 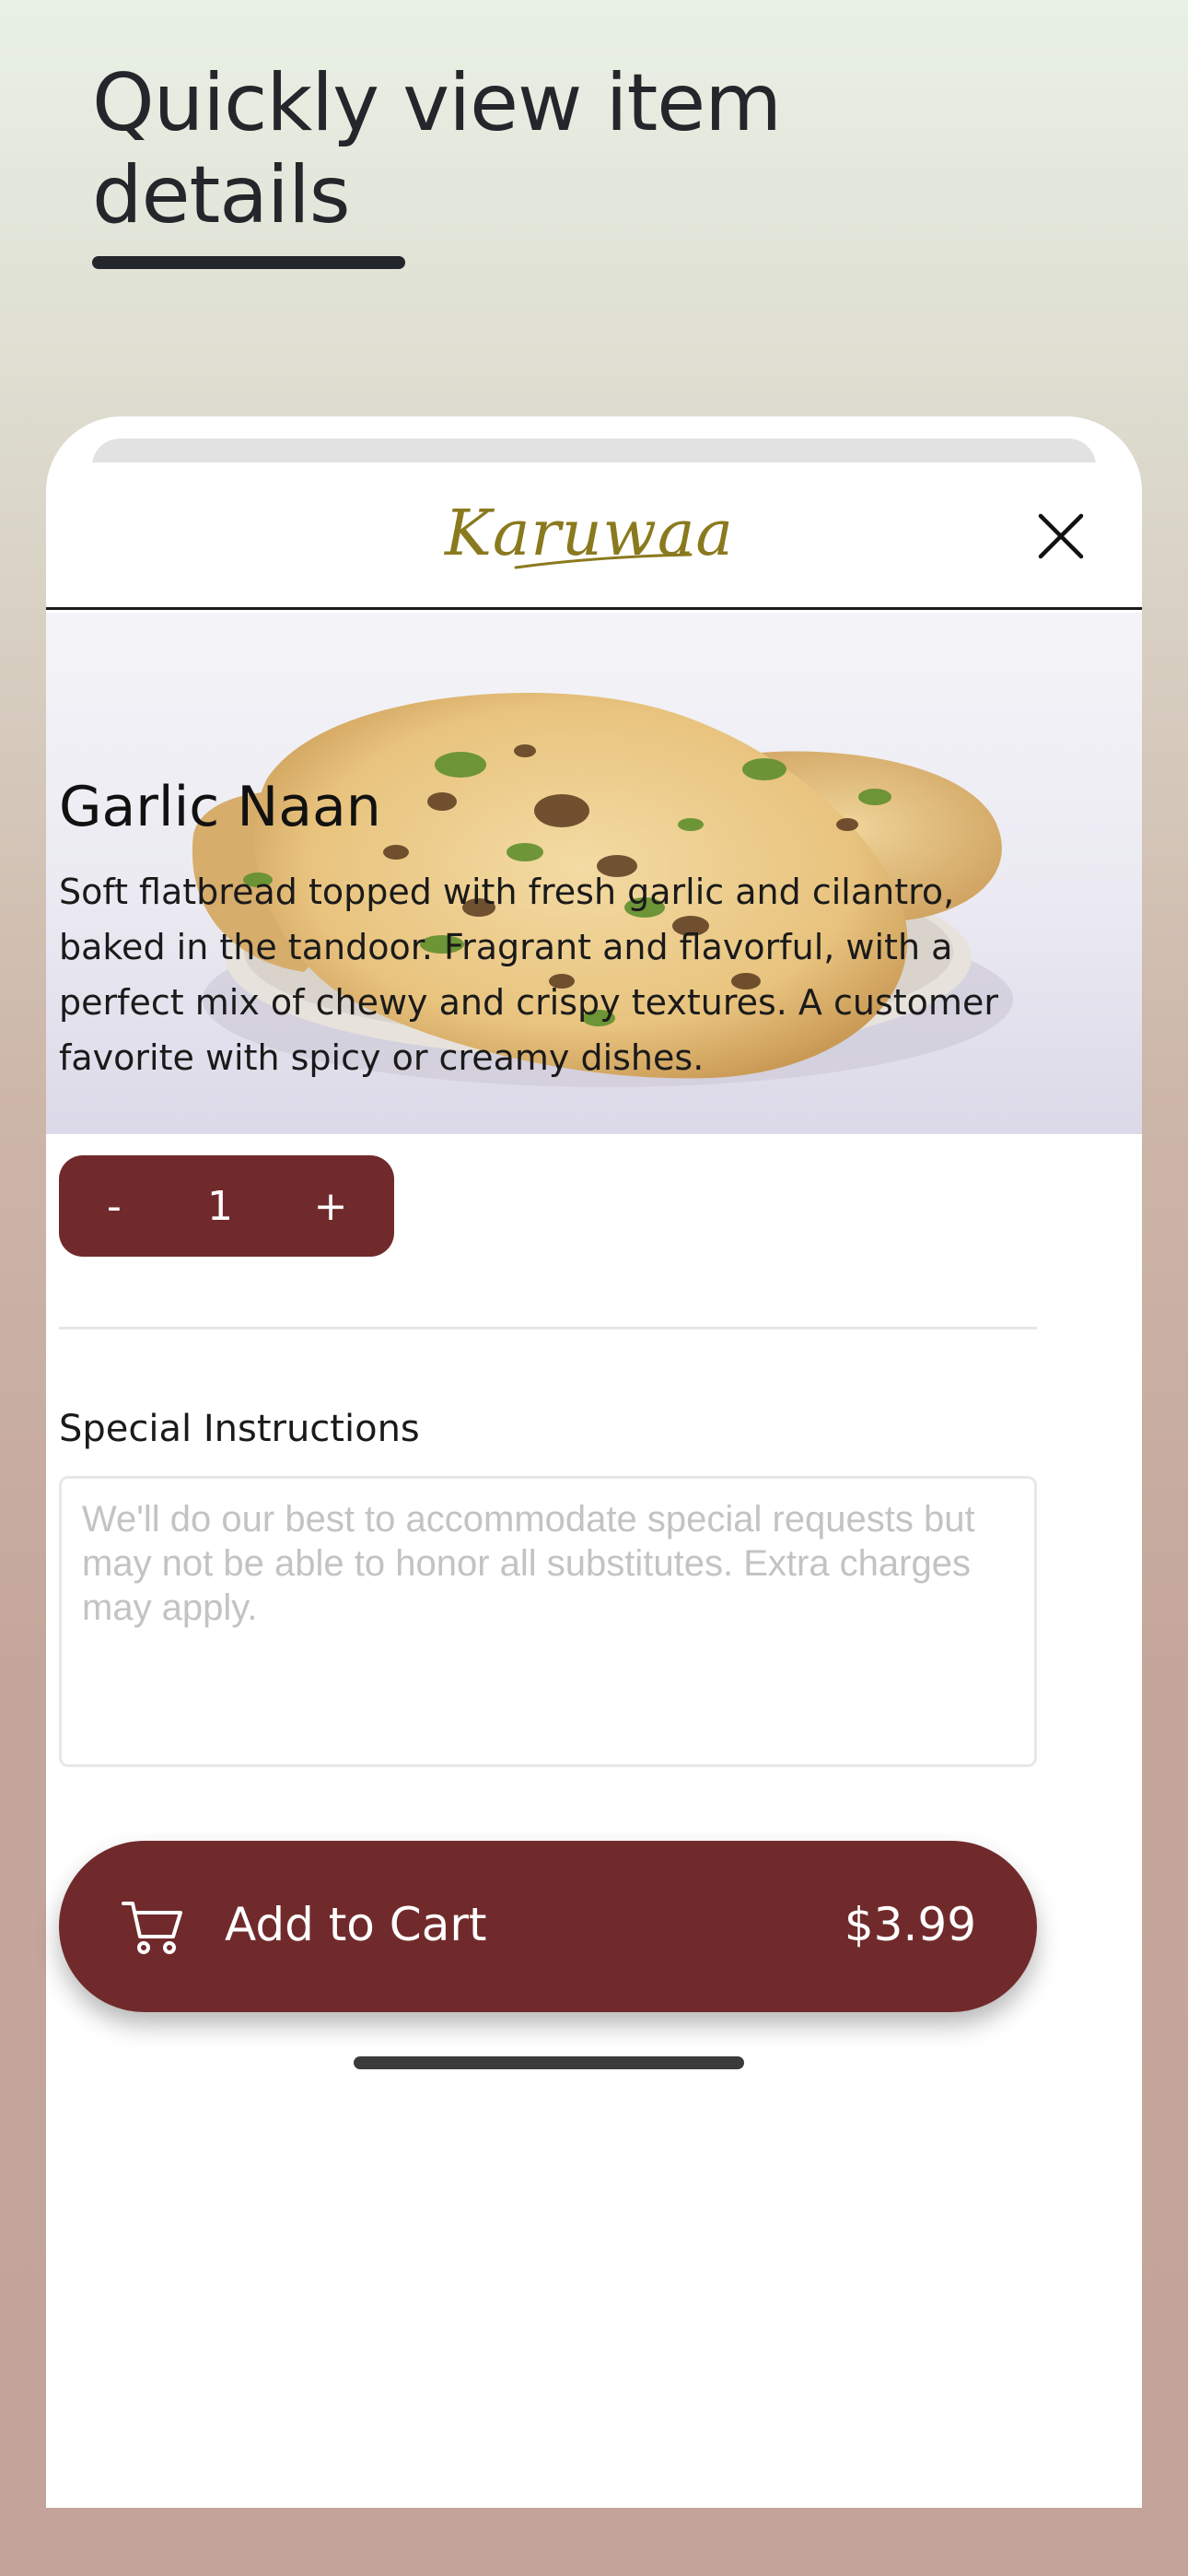 I want to click on close-button, so click(x=1061, y=536).